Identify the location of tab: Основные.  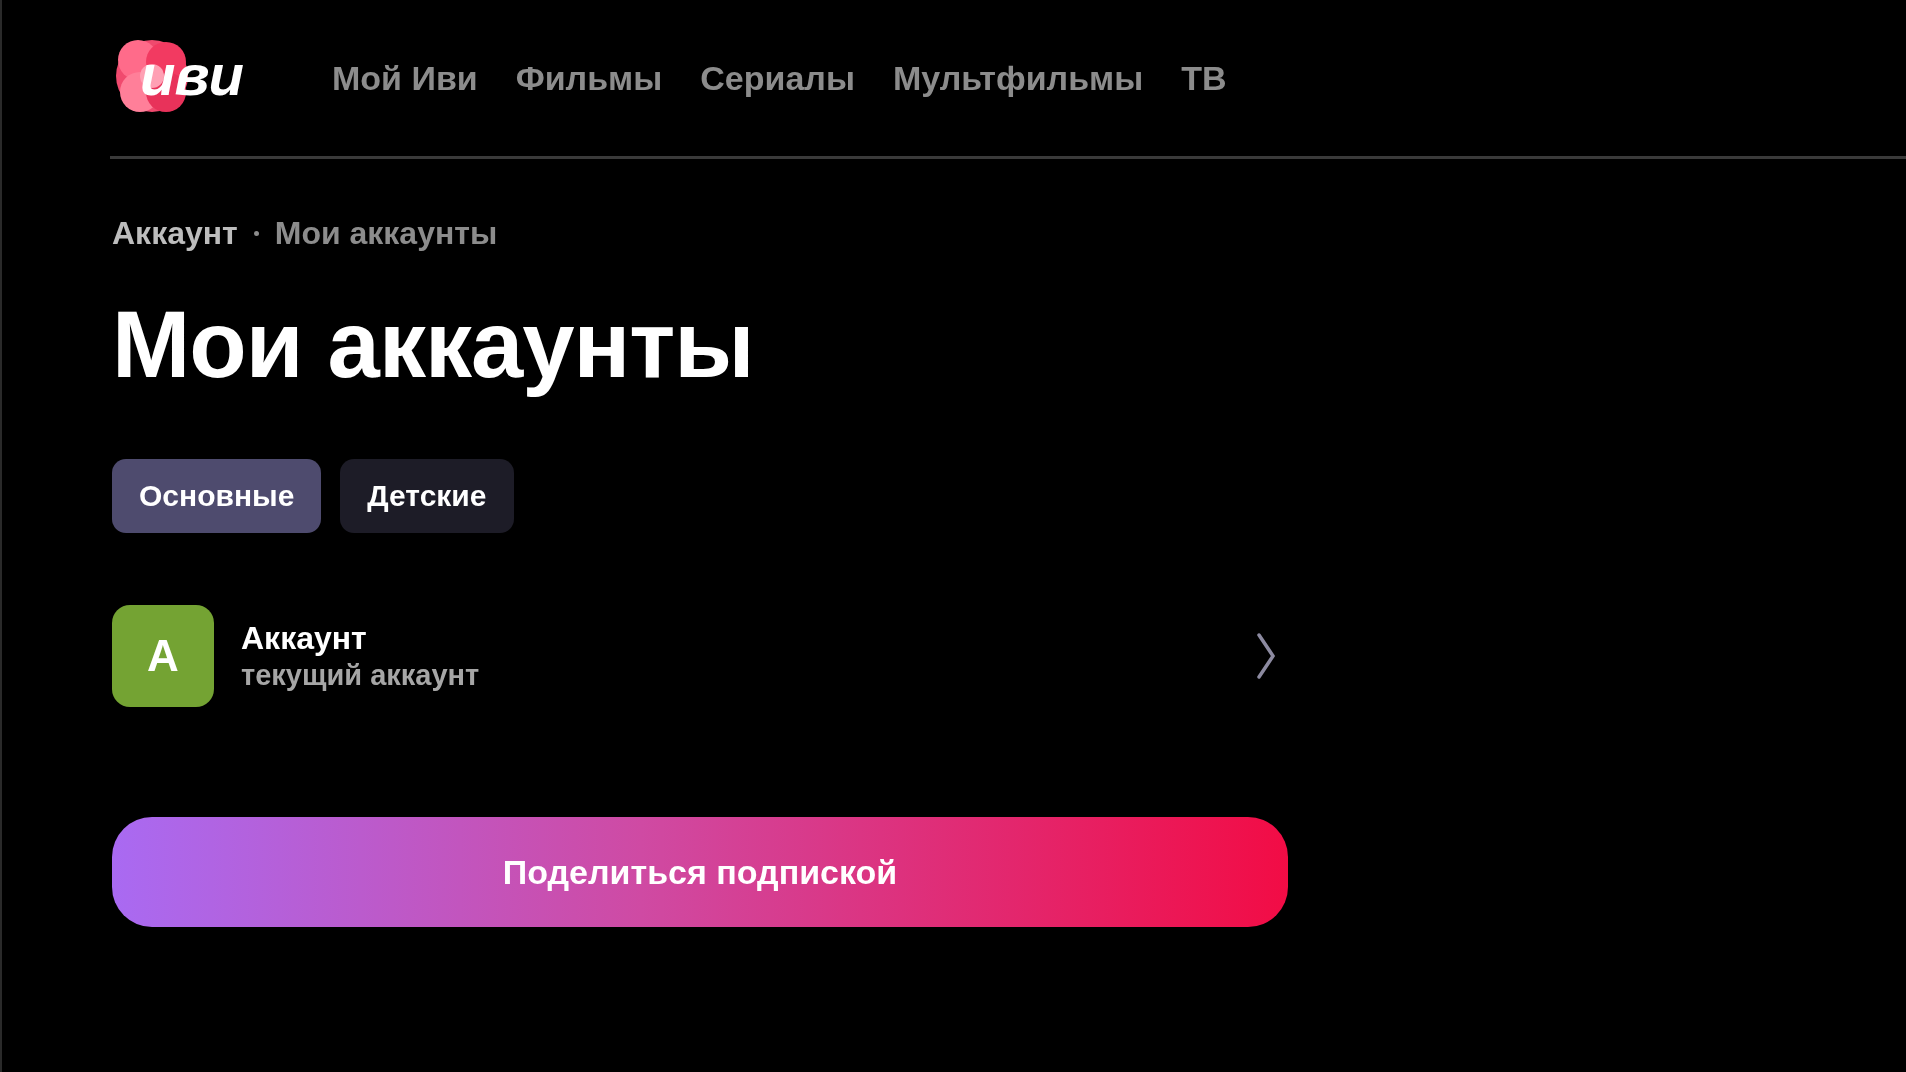
(217, 496).